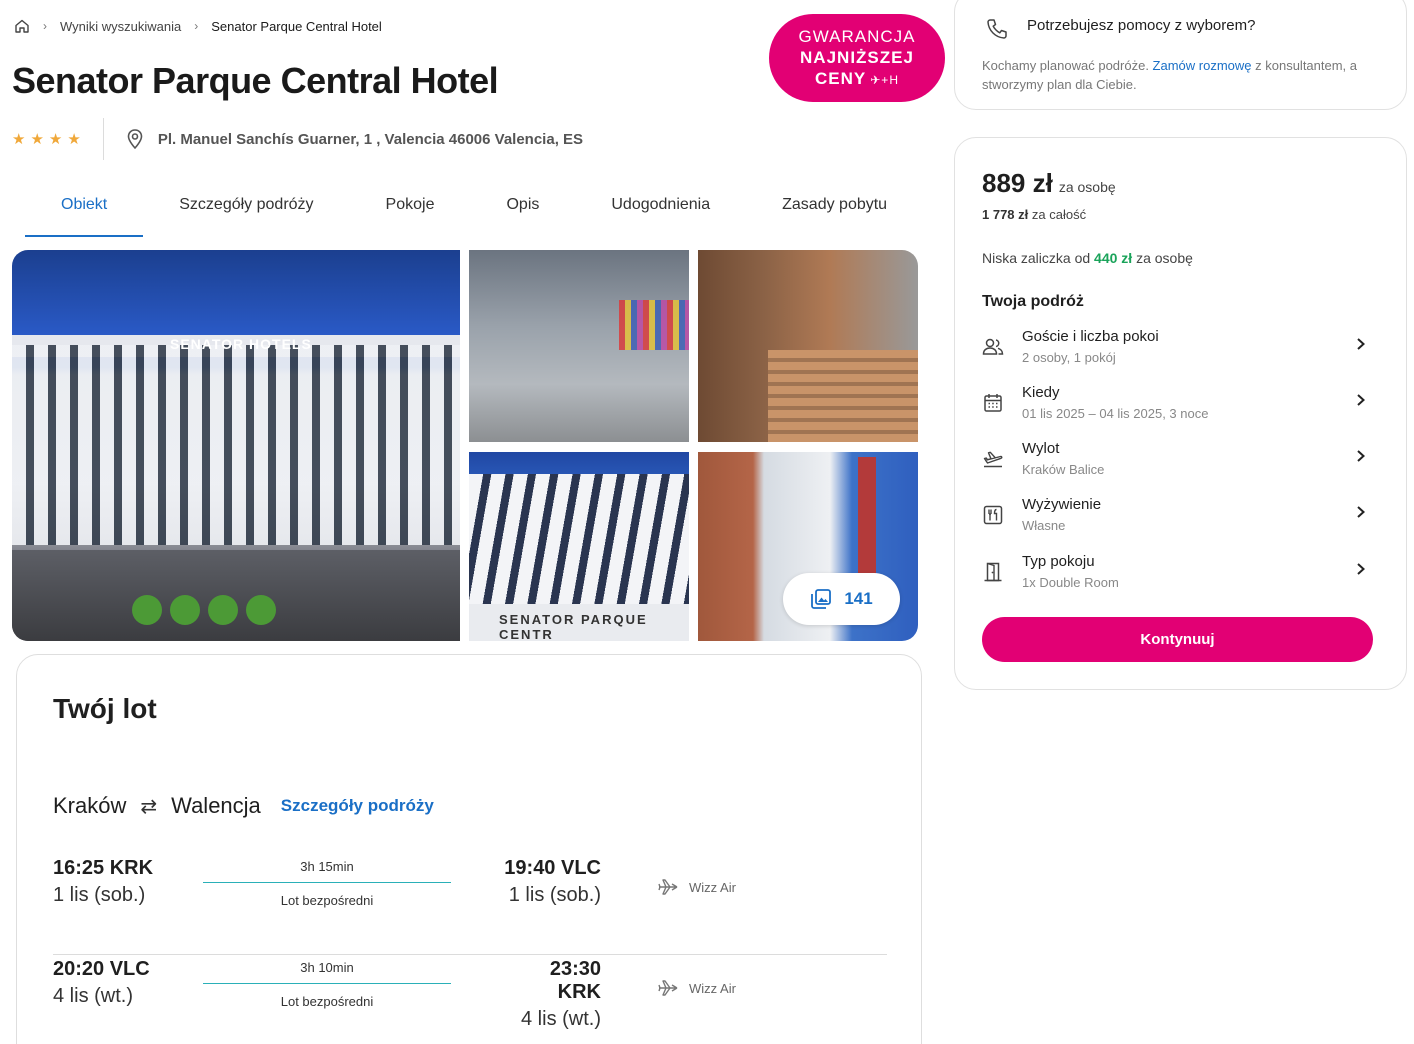 Image resolution: width=1414 pixels, height=1044 pixels. What do you see at coordinates (857, 79) in the screenshot?
I see `badge-line-3: CENY ✈+H` at bounding box center [857, 79].